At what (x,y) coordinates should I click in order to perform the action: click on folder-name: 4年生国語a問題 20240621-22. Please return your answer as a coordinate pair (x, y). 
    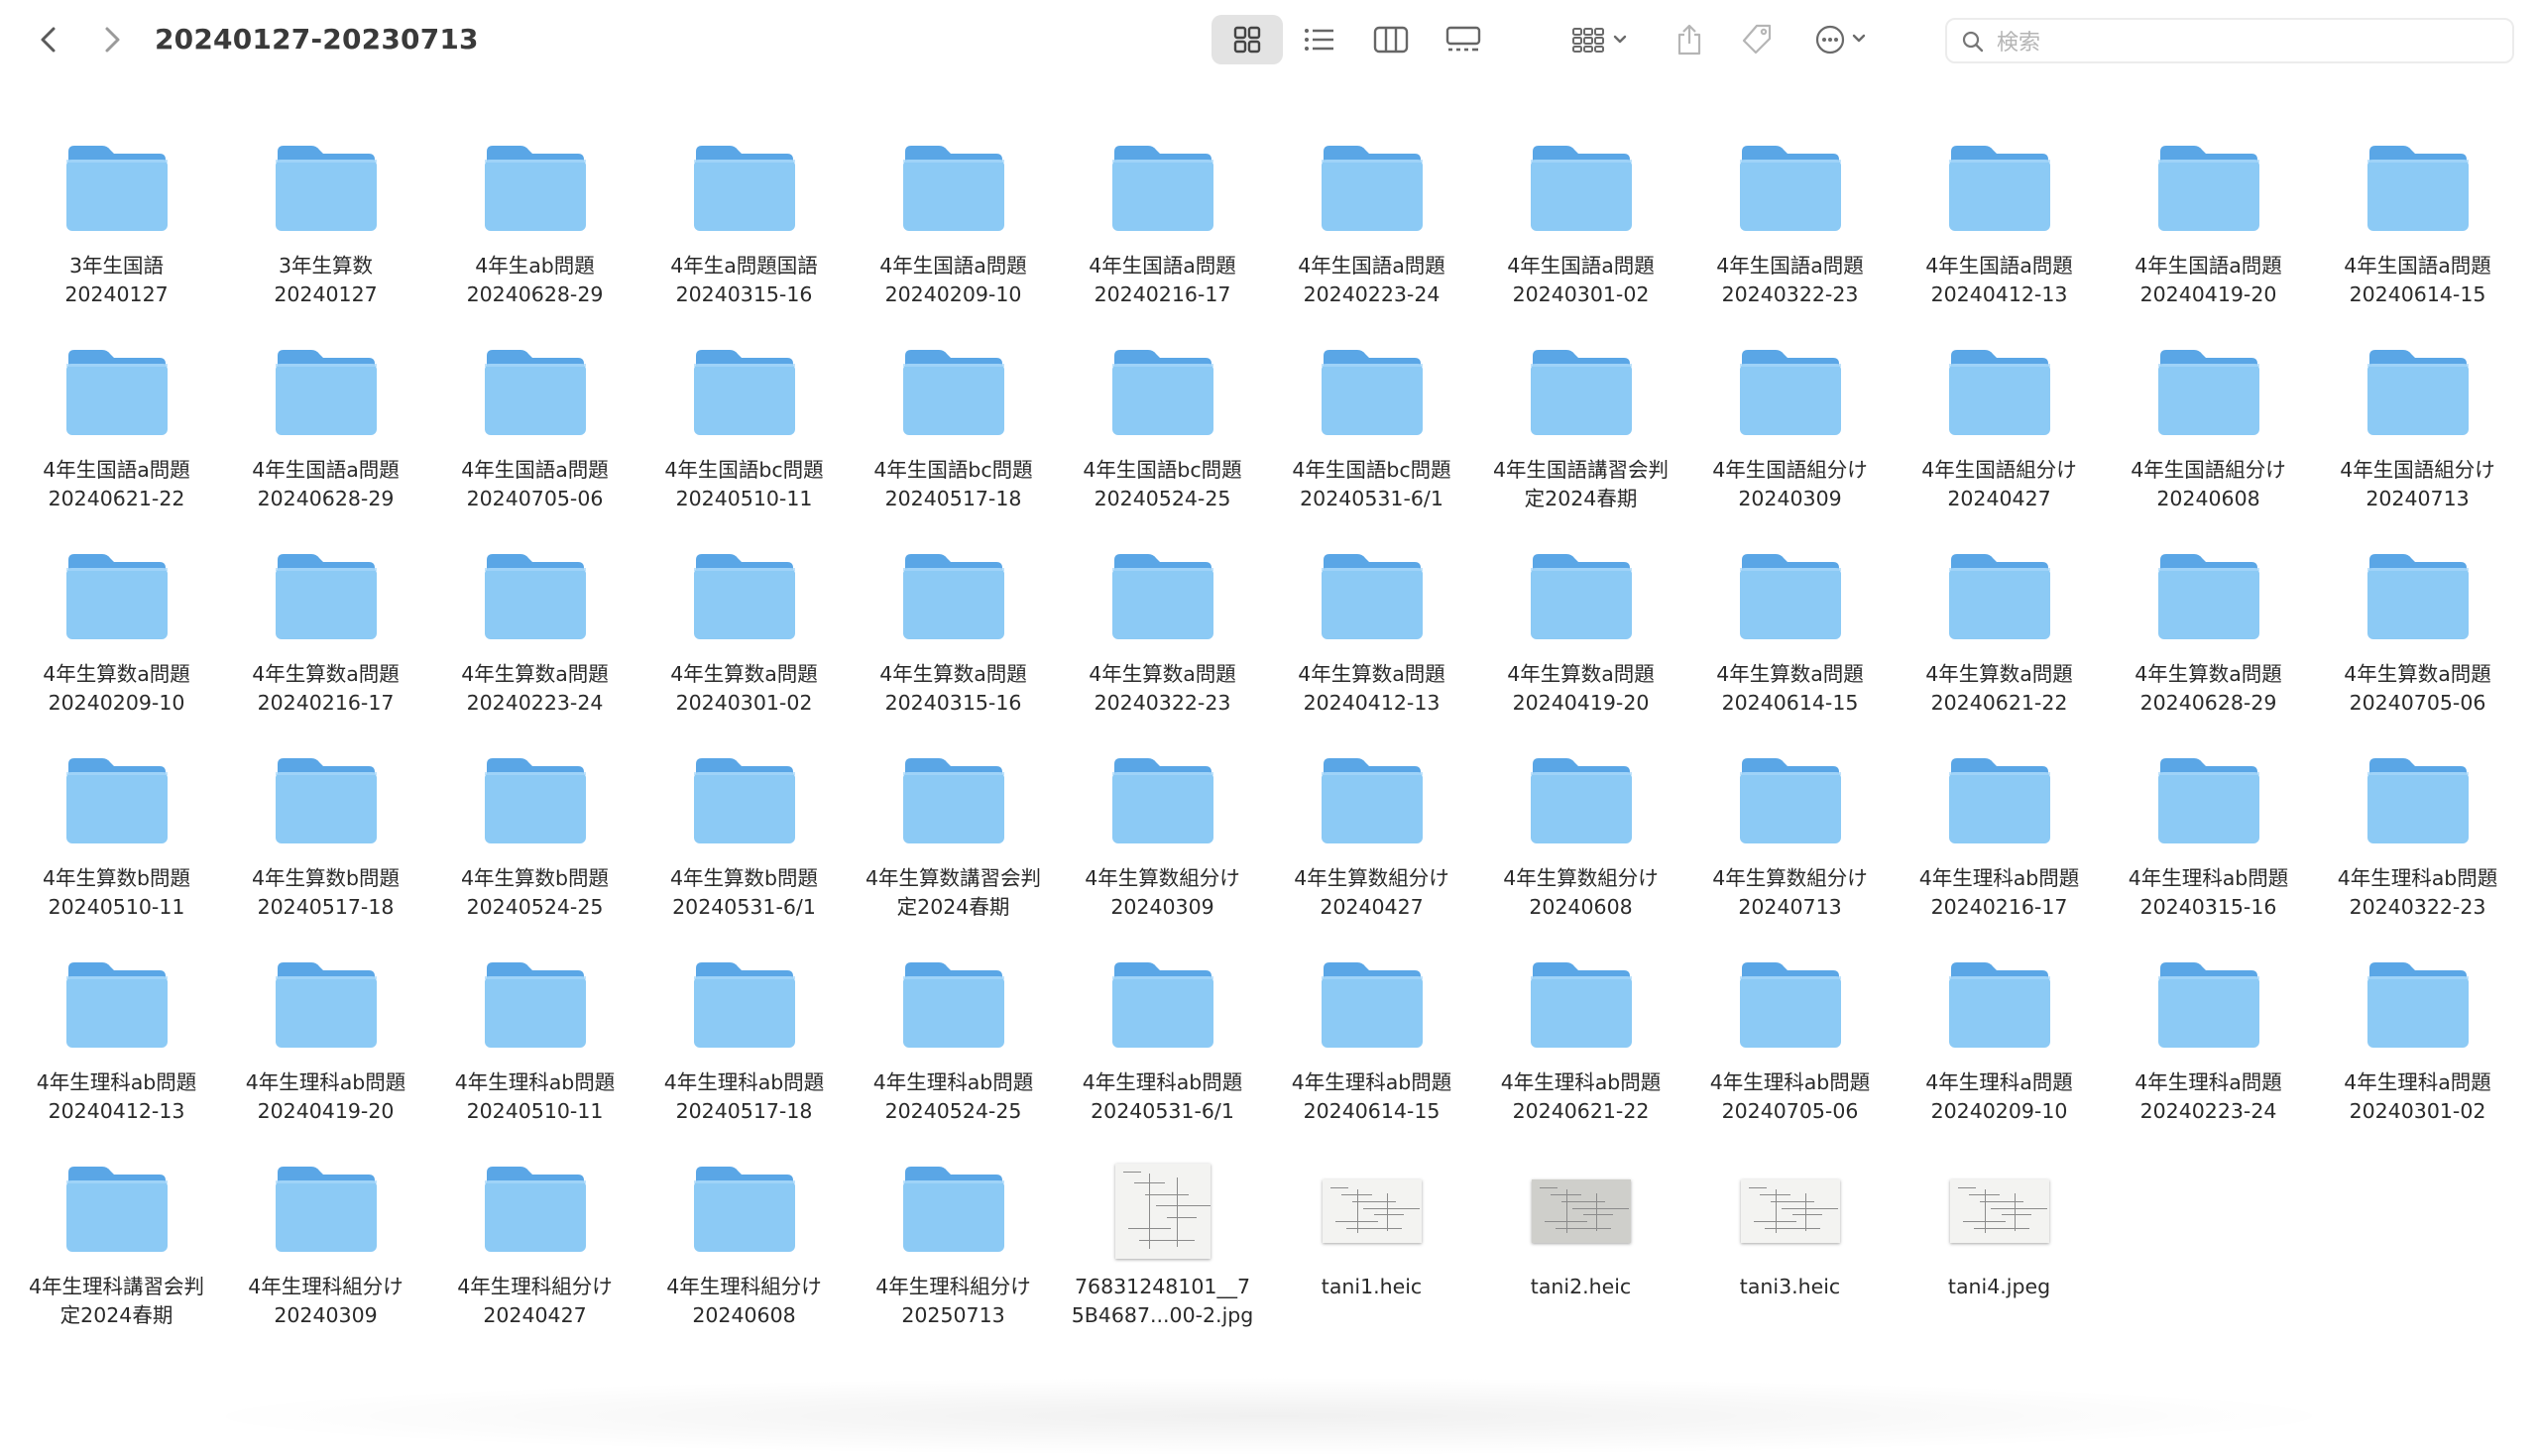
    Looking at the image, I should click on (116, 484).